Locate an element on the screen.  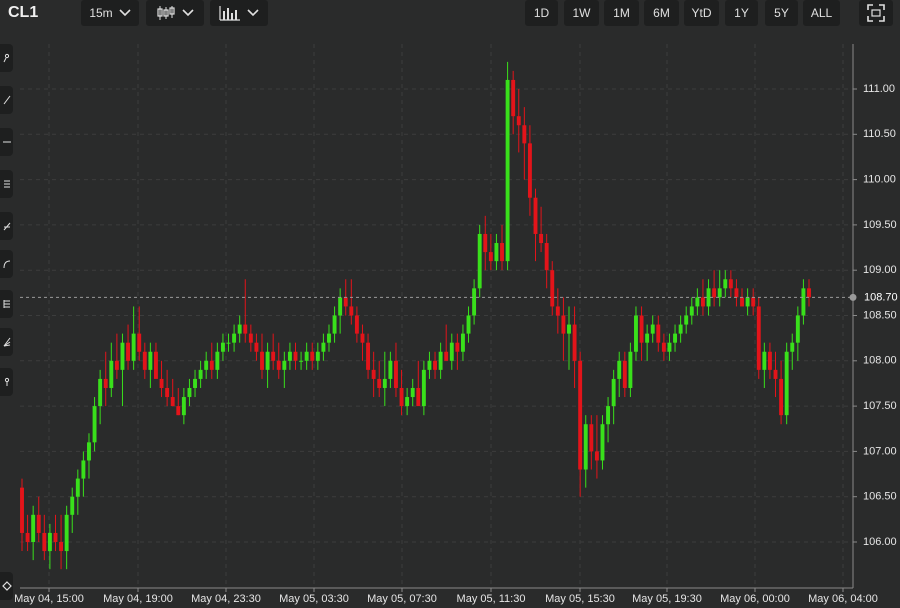
horizontal-line-tool-button is located at coordinates (6, 142).